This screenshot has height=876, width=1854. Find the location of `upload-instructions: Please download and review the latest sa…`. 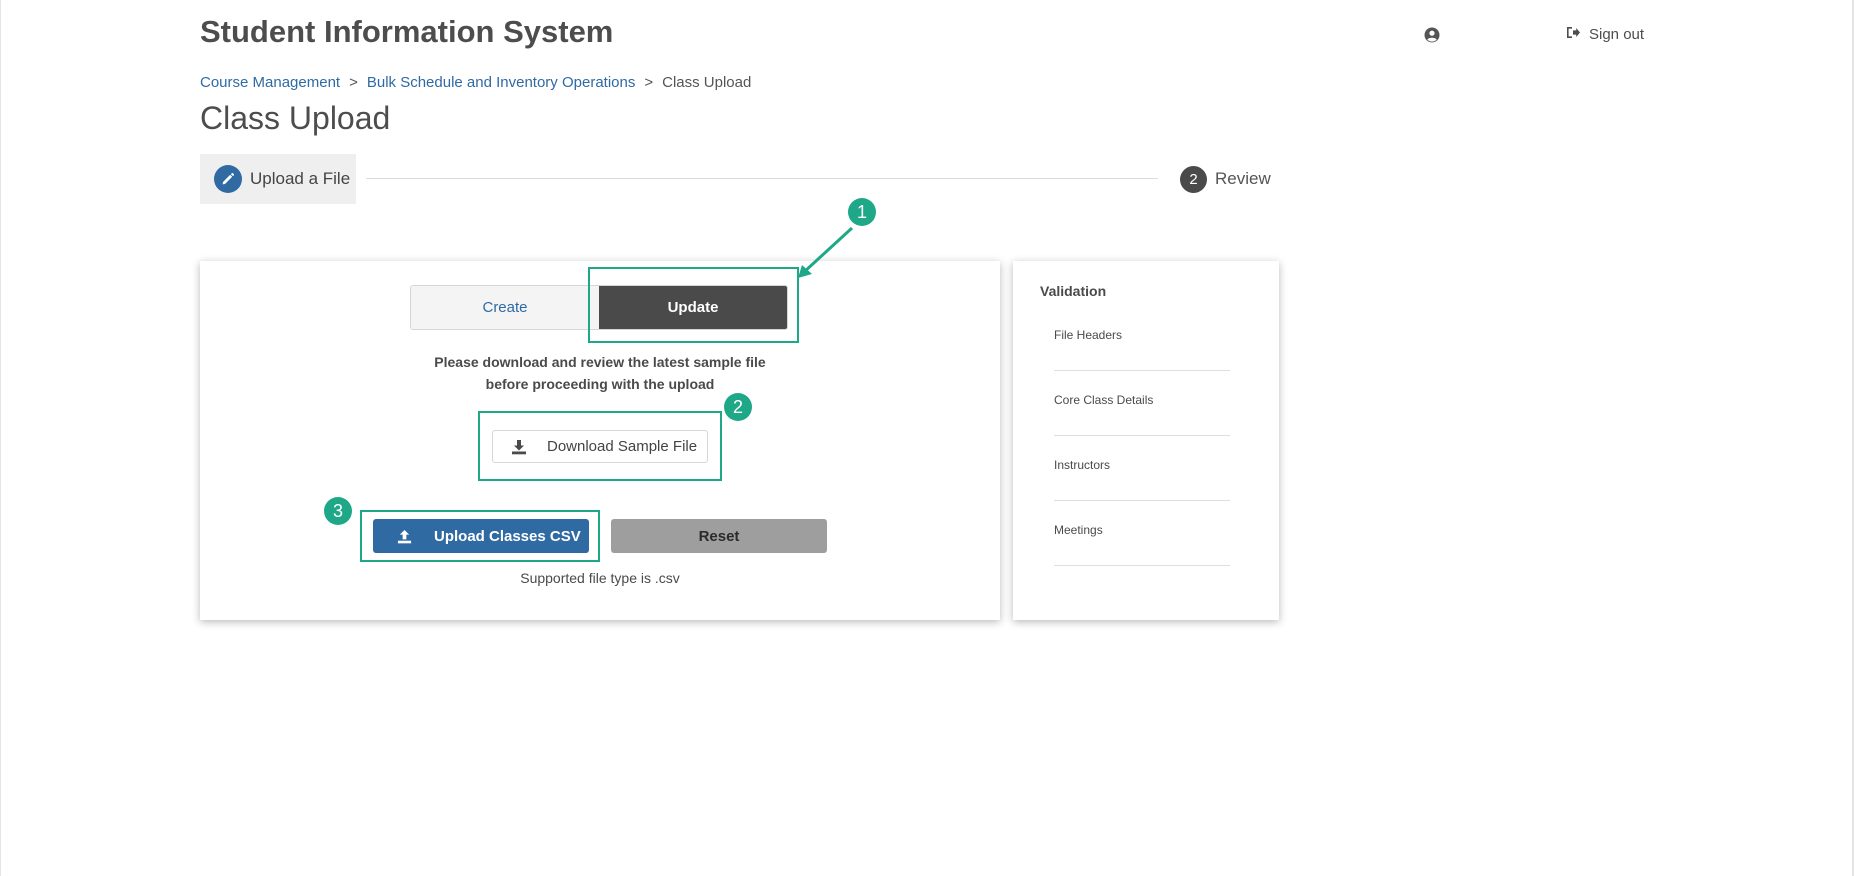

upload-instructions: Please download and review the latest sa… is located at coordinates (600, 373).